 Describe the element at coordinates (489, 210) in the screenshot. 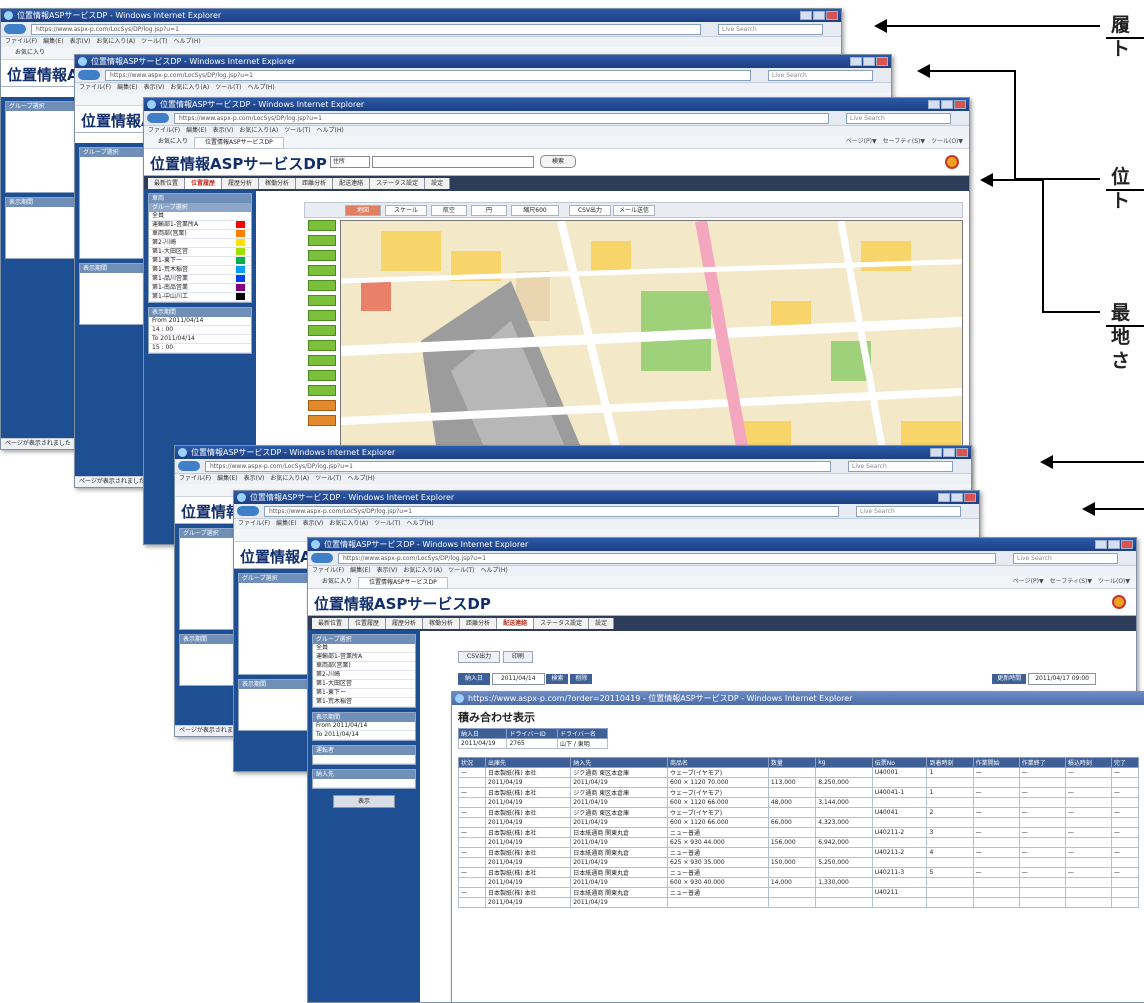

I see `circle-button: 円` at that location.